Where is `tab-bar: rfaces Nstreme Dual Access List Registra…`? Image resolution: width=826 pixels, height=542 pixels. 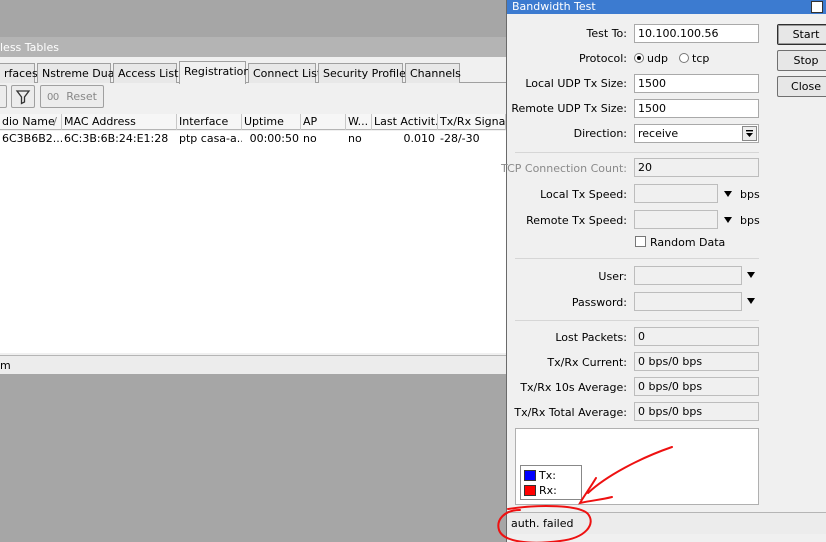 tab-bar: rfaces Nstreme Dual Access List Registra… is located at coordinates (253, 72).